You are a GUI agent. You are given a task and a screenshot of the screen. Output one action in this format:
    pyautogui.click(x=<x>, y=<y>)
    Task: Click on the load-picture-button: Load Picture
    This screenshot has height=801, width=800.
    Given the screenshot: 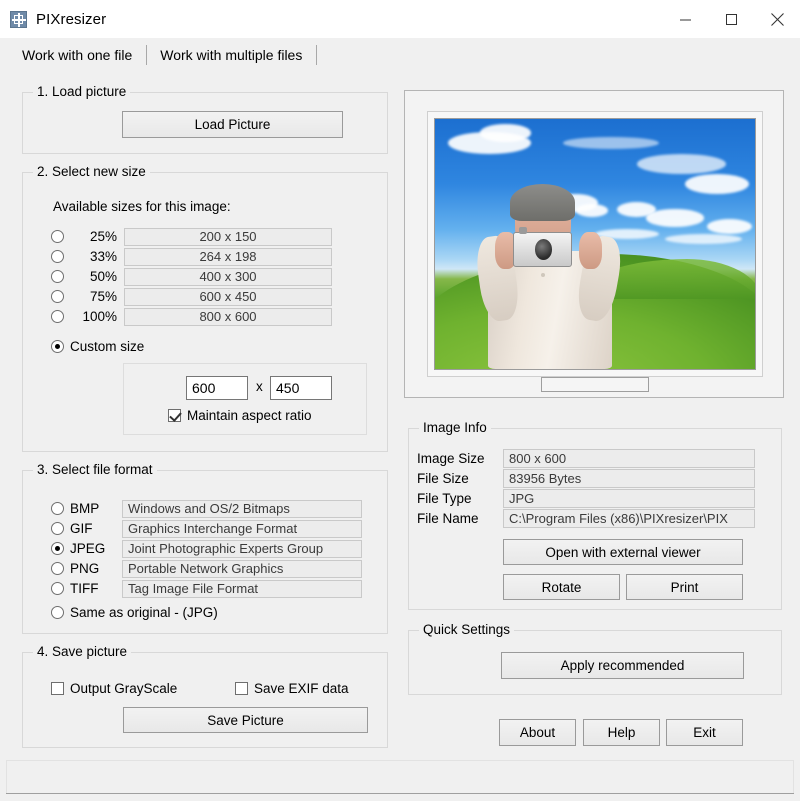 What is the action you would take?
    pyautogui.click(x=232, y=124)
    